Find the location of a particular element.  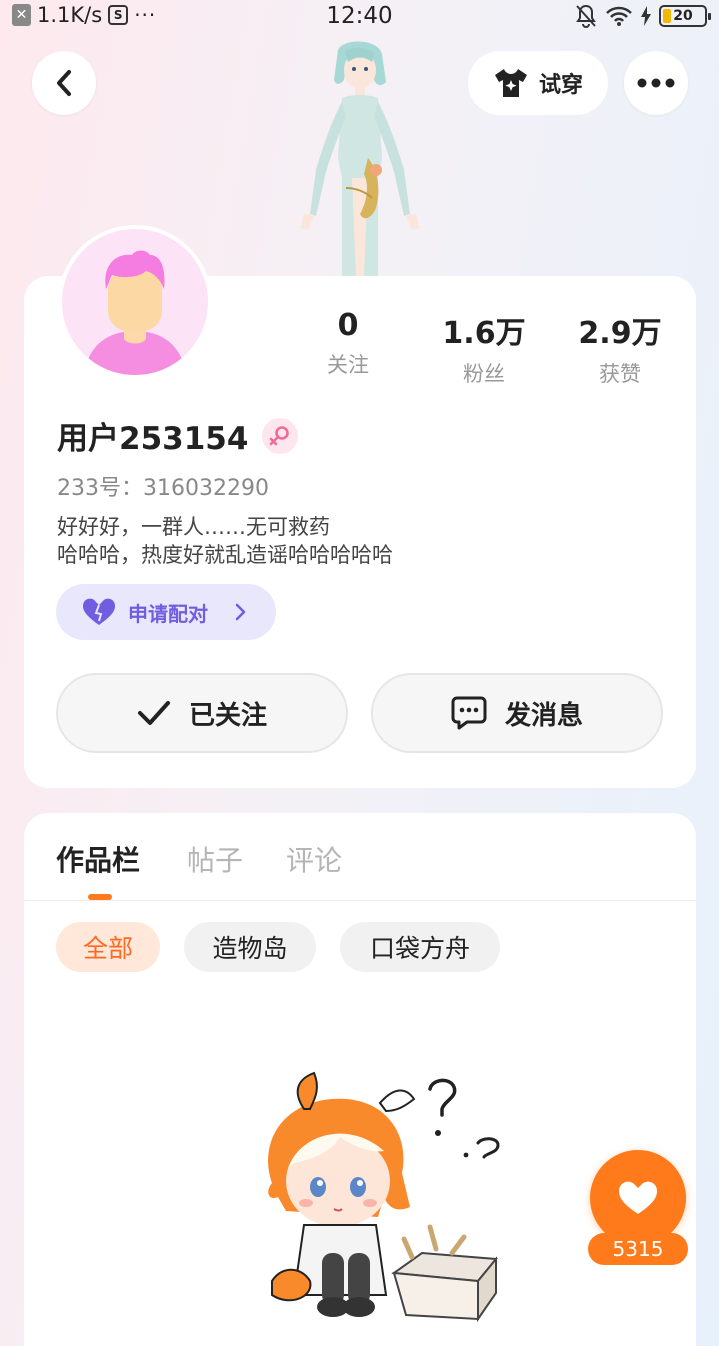

gender-badge is located at coordinates (280, 435).